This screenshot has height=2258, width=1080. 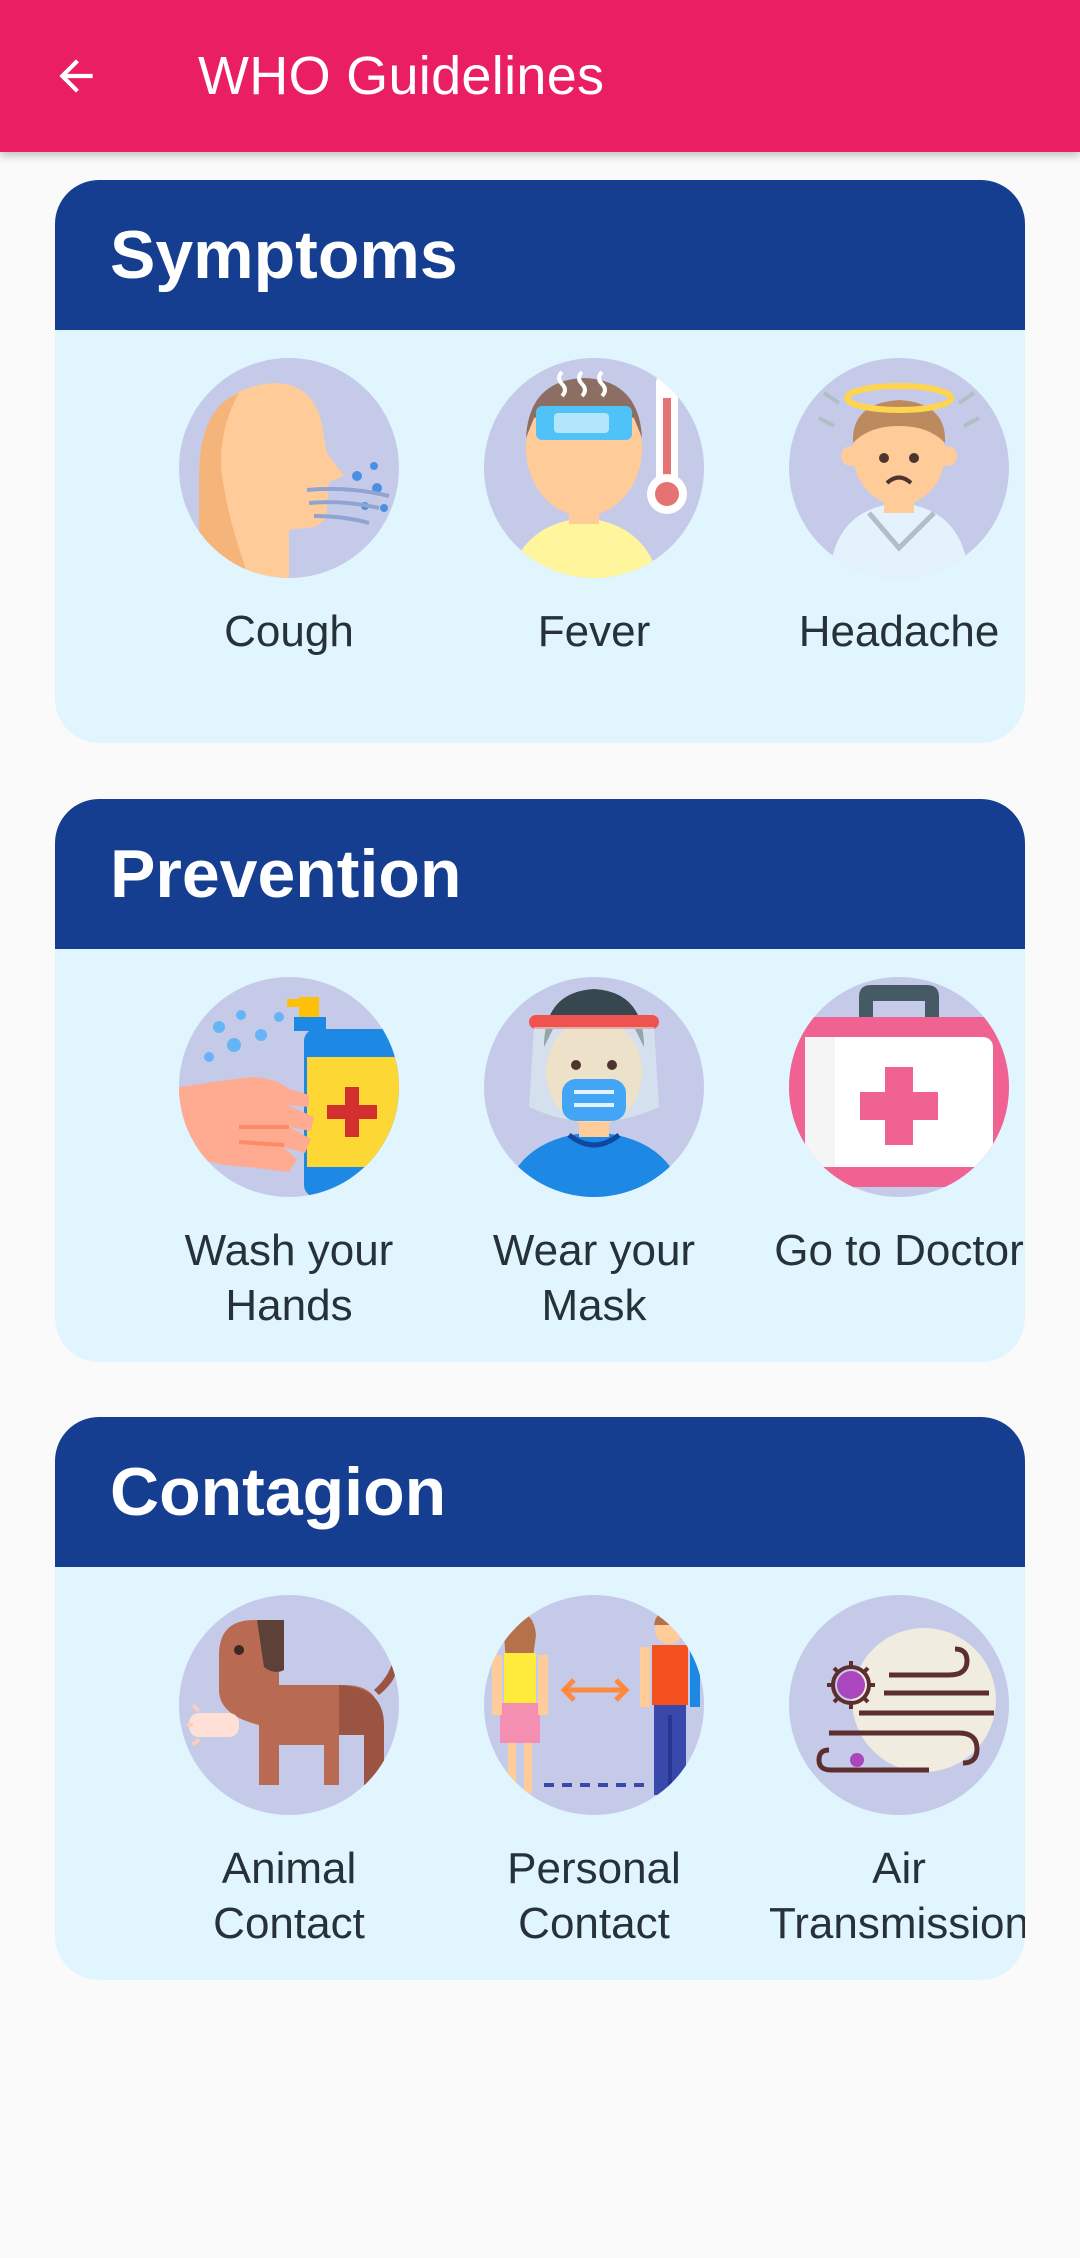 What do you see at coordinates (289, 631) in the screenshot?
I see `item-label: Cough` at bounding box center [289, 631].